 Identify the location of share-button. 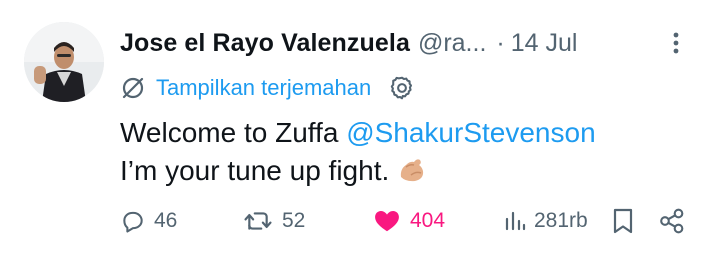
(676, 221).